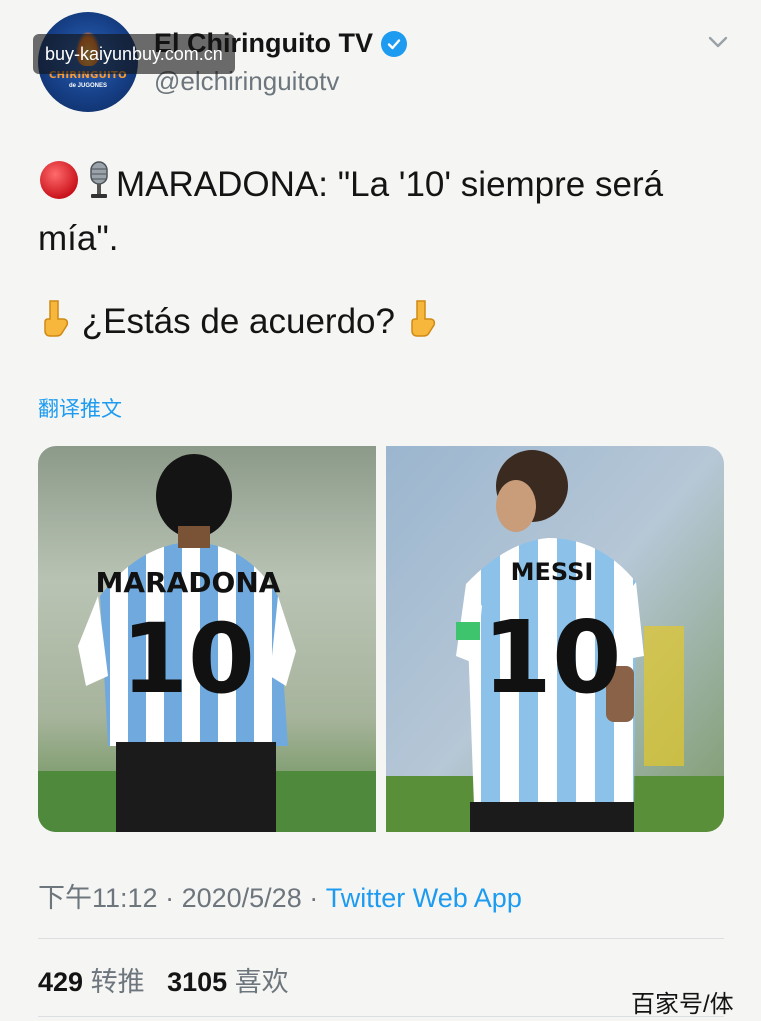  Describe the element at coordinates (78, 238) in the screenshot. I see `tweet-text-line-2: mía".` at that location.